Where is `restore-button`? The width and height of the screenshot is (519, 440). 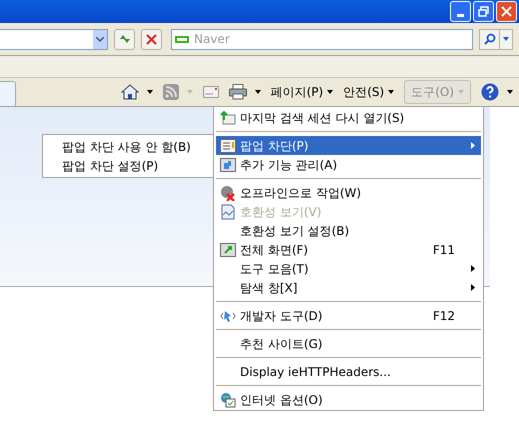
restore-button is located at coordinates (483, 11).